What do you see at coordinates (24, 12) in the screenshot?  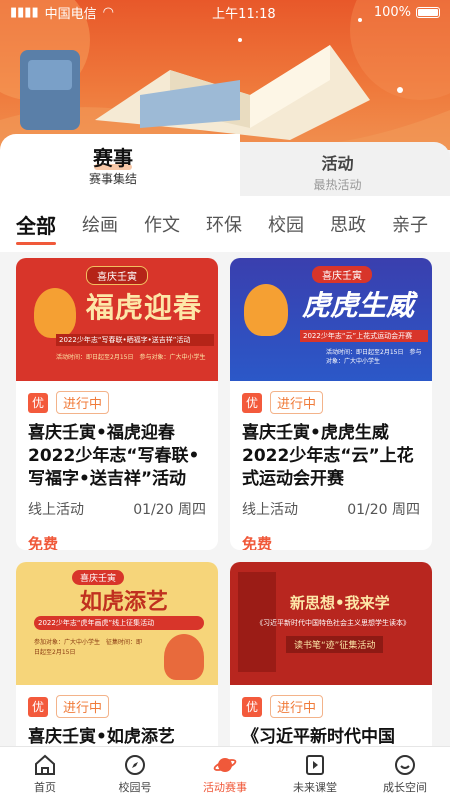 I see `signal-icon: ▮▮▮▮` at bounding box center [24, 12].